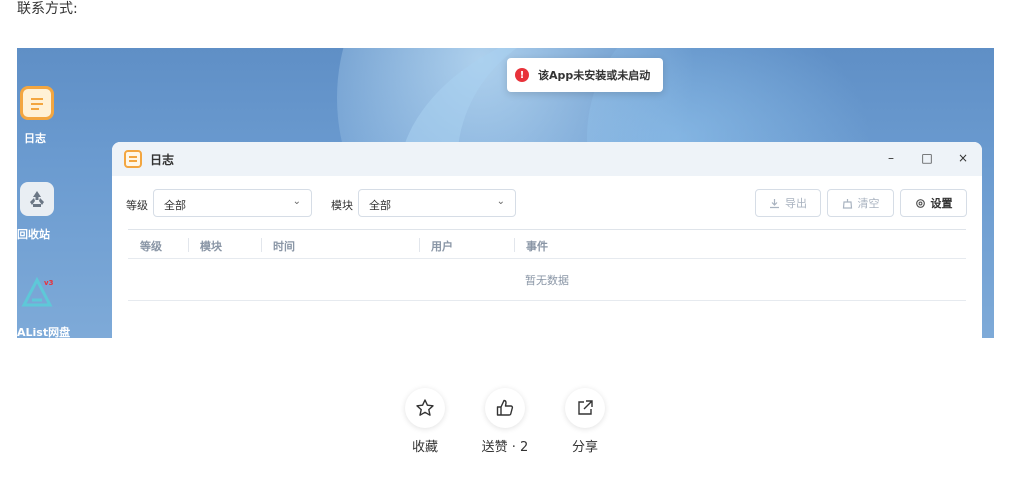 The image size is (1011, 497). I want to click on share-action: 分享, so click(585, 421).